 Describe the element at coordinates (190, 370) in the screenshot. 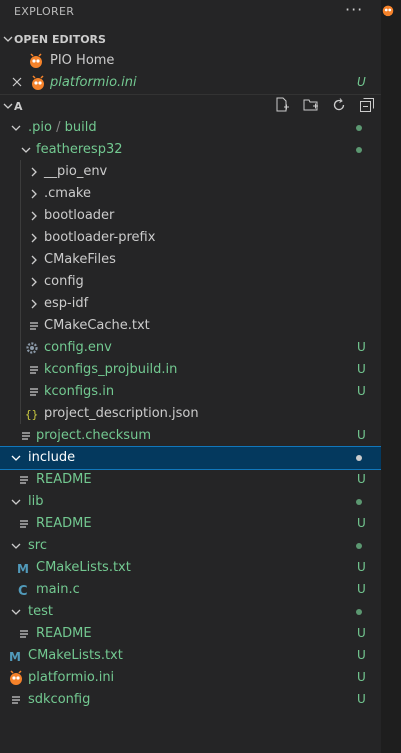

I see `tree-file: kconfigs_projbuild.in U` at that location.